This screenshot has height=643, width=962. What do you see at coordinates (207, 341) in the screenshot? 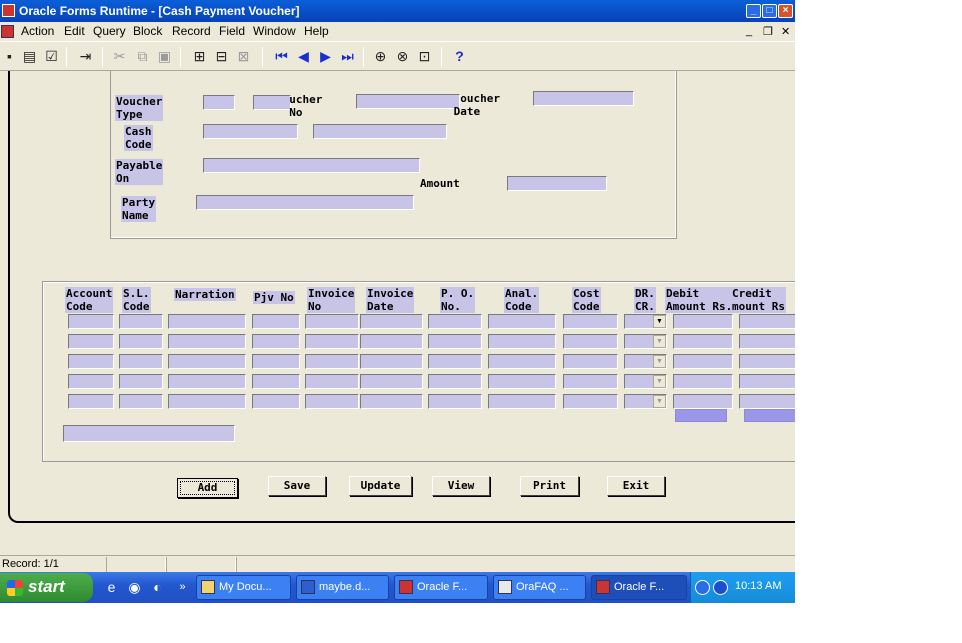
I see `detail-row-2-narration-field` at bounding box center [207, 341].